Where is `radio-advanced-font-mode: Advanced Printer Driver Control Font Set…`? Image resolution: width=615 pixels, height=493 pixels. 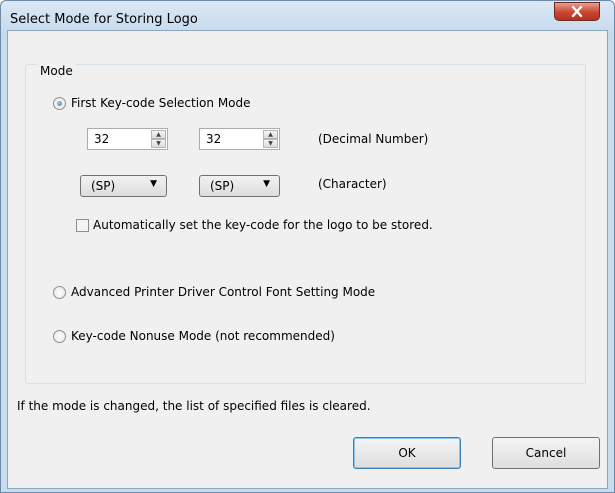
radio-advanced-font-mode: Advanced Printer Driver Control Font Set… is located at coordinates (214, 292).